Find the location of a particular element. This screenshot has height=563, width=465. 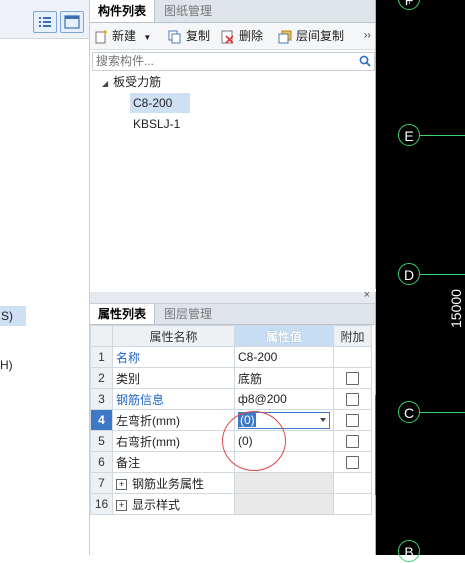

floor-copy-button: 层间复制 is located at coordinates (311, 36).